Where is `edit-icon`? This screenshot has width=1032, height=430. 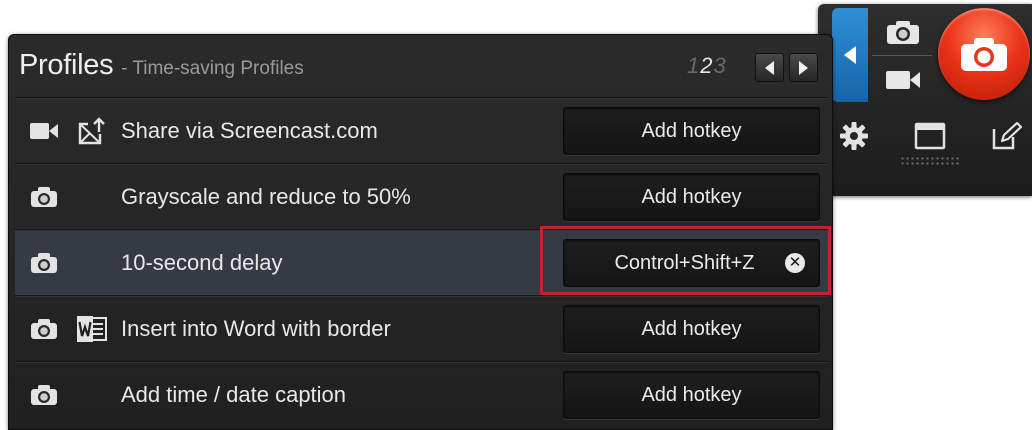
edit-icon is located at coordinates (1007, 135).